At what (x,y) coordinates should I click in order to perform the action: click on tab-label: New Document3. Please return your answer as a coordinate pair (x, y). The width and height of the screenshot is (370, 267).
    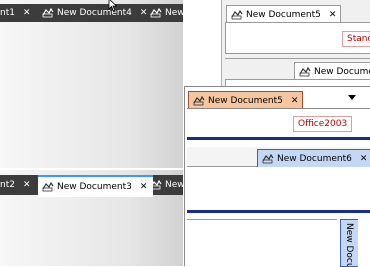
    Looking at the image, I should click on (94, 187).